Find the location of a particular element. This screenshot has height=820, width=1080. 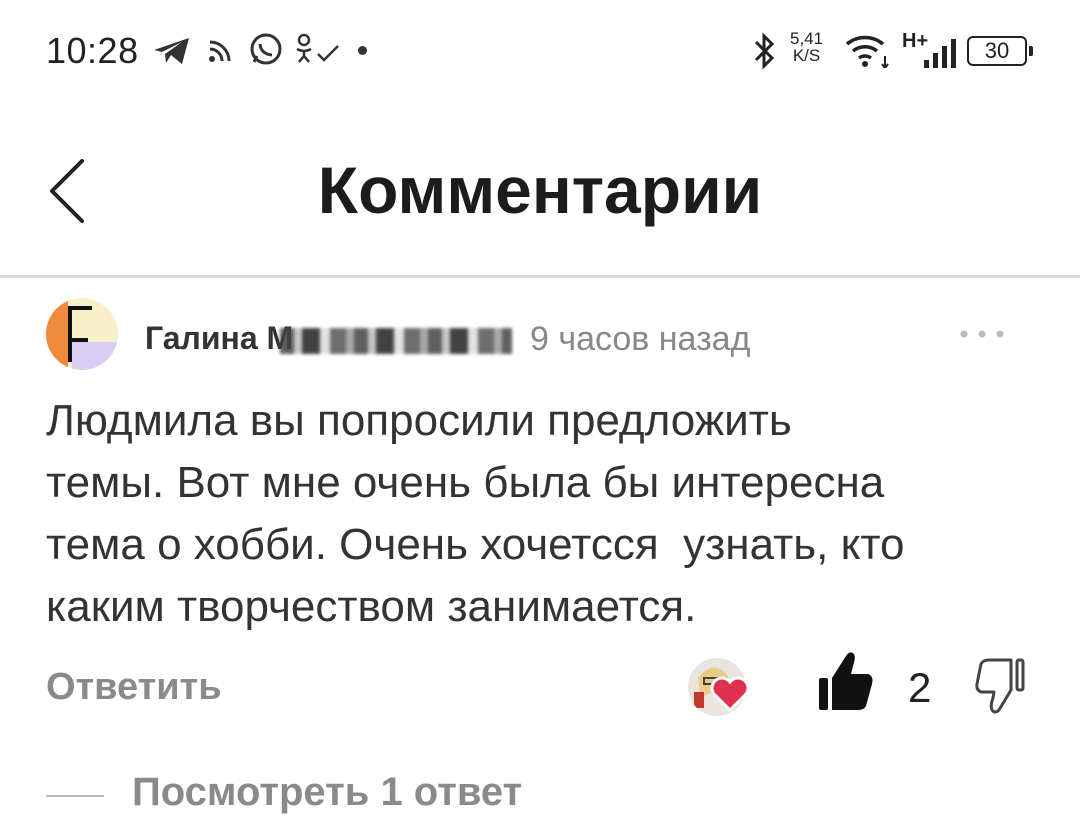

author-name: Галина М is located at coordinates (219, 338).